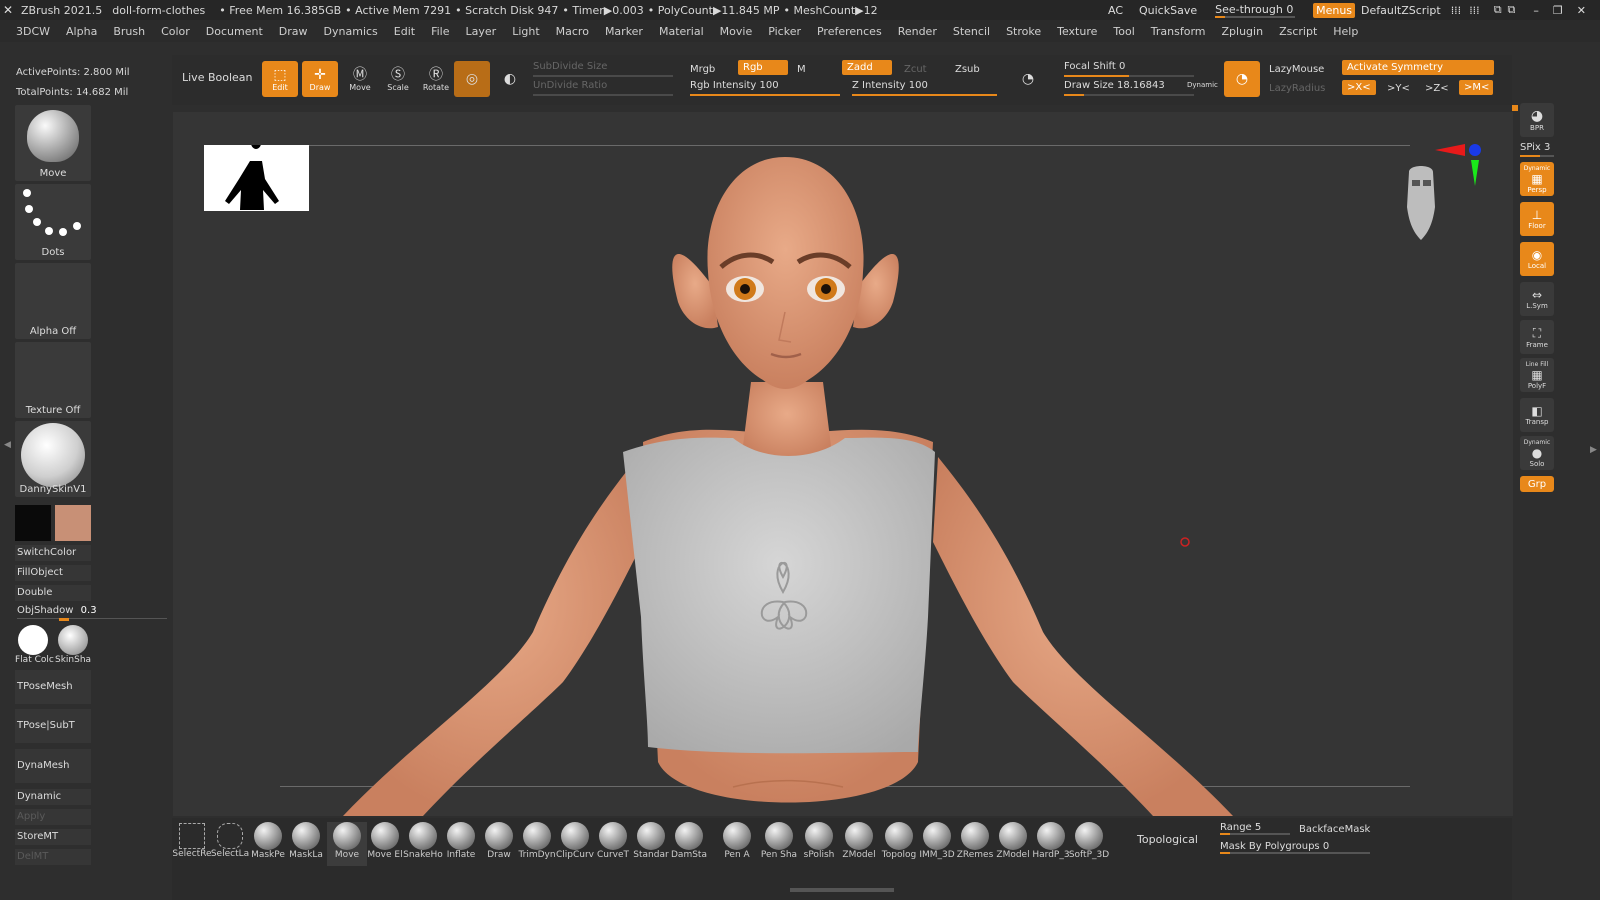  Describe the element at coordinates (1418, 67) in the screenshot. I see `activate-symmetry-button: Activate Symmetry` at that location.